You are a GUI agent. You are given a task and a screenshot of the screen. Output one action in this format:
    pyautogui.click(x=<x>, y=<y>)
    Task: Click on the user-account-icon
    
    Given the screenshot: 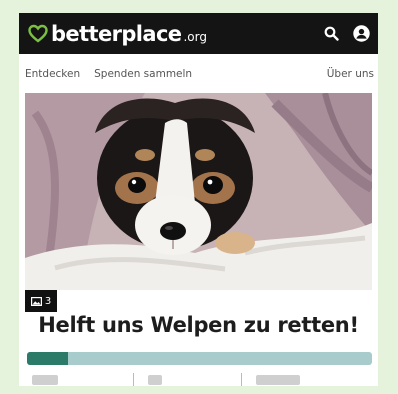 What is the action you would take?
    pyautogui.click(x=361, y=33)
    